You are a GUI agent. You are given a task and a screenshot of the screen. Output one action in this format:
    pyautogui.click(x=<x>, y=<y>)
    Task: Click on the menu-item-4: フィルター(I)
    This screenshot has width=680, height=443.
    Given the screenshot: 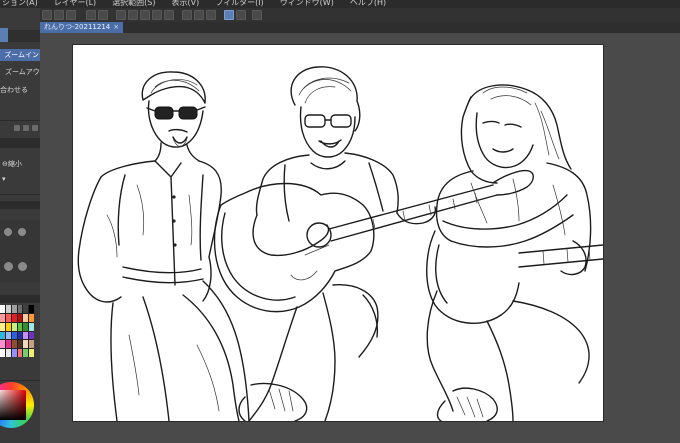 What is the action you would take?
    pyautogui.click(x=239, y=4)
    